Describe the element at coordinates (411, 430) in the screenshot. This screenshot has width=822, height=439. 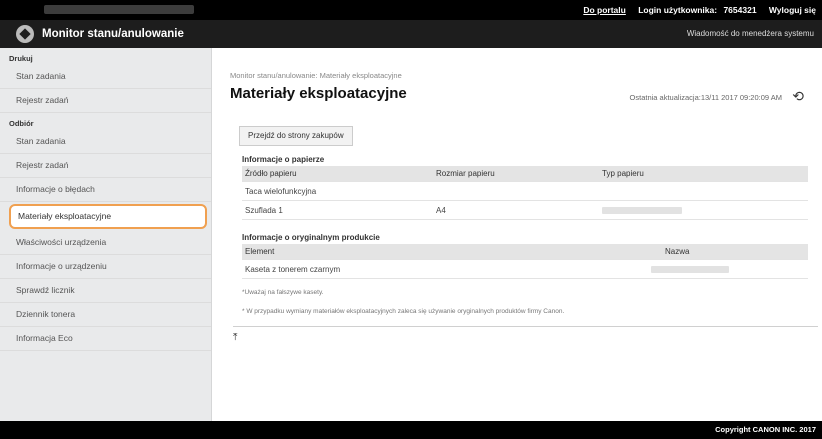
I see `footer: Copyright CANON INC. 2017` at that location.